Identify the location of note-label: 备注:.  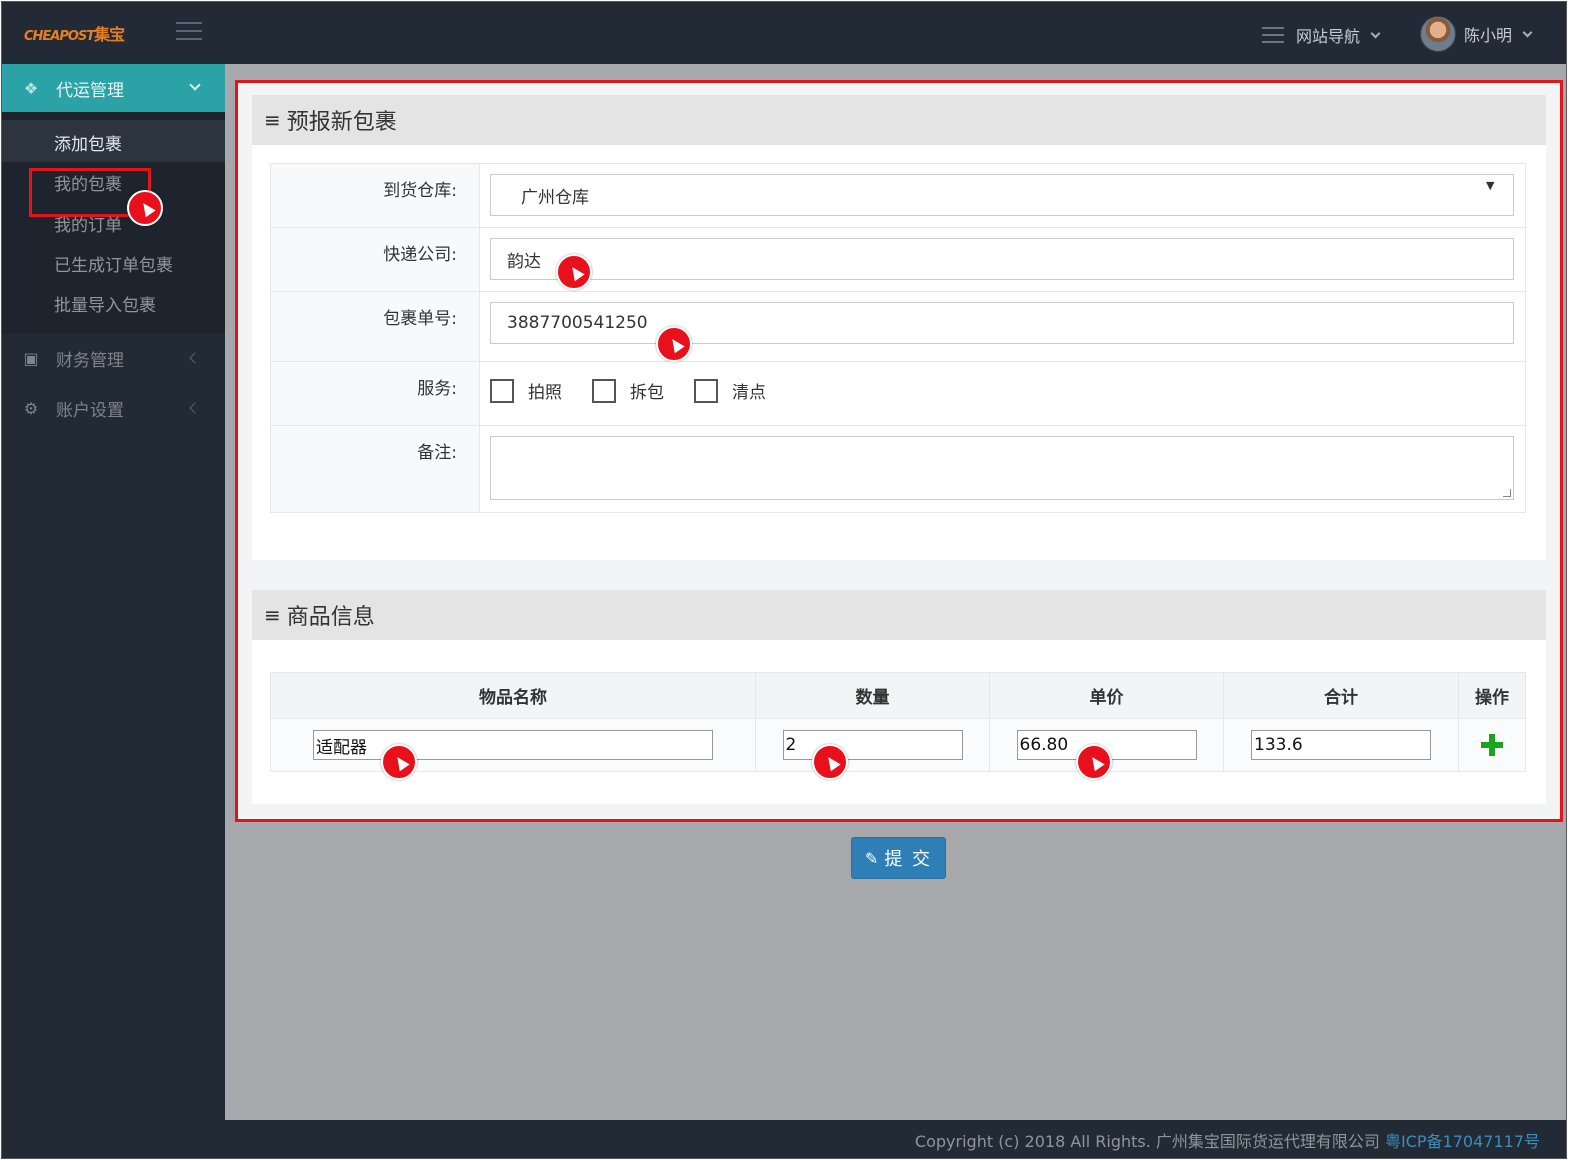
(375, 469).